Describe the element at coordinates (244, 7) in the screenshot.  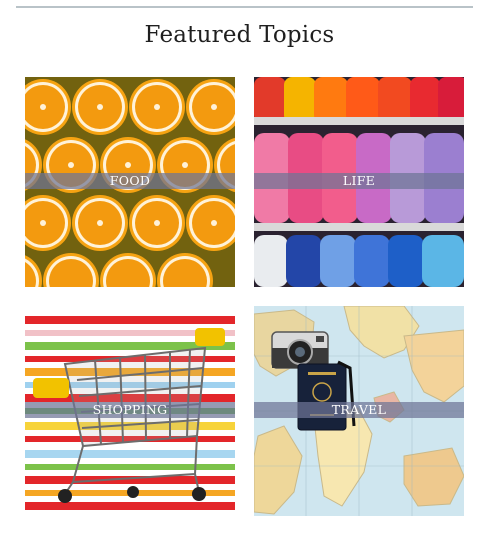
I see `top-divider` at that location.